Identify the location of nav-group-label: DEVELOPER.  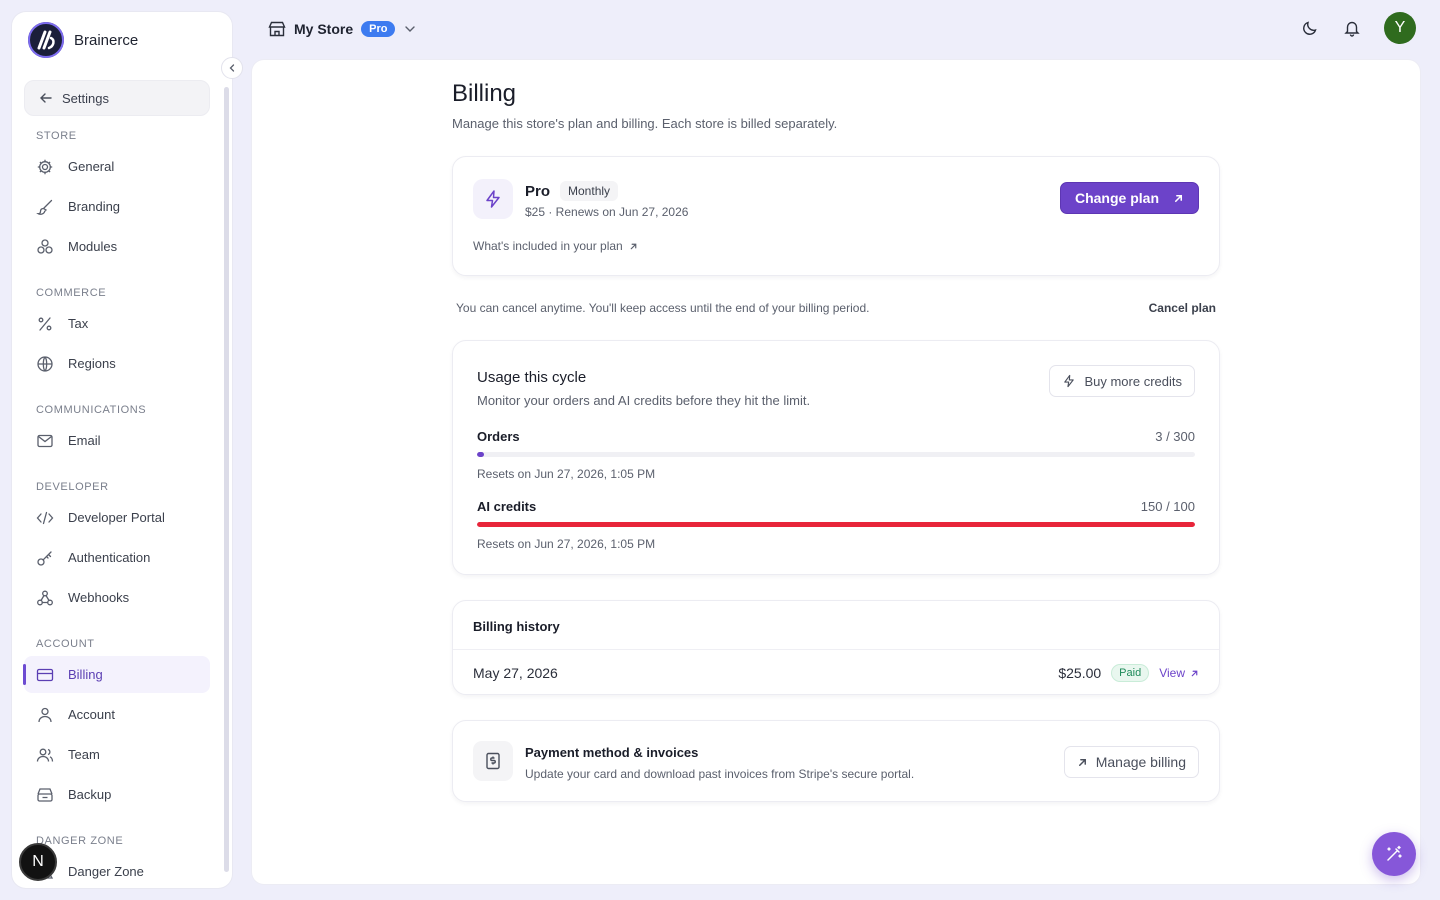
(72, 487).